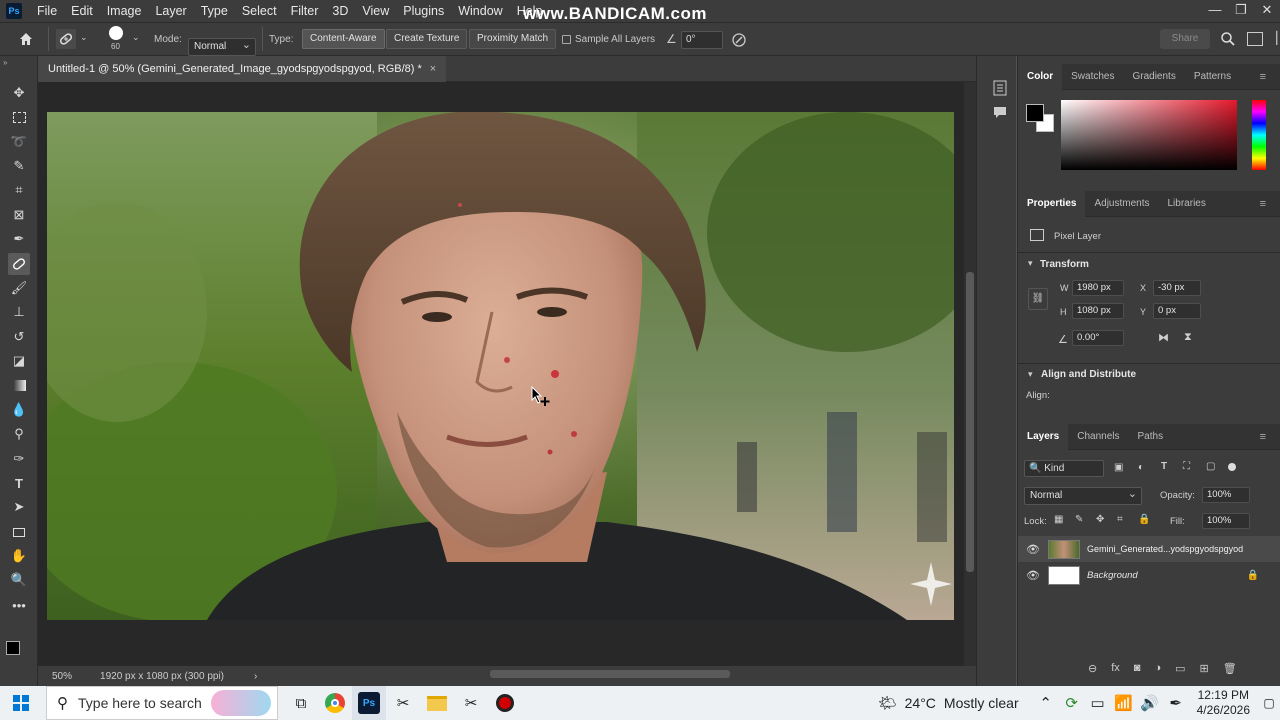 This screenshot has height=720, width=1280. What do you see at coordinates (423, 11) in the screenshot?
I see `menu-plugins: Plugins` at bounding box center [423, 11].